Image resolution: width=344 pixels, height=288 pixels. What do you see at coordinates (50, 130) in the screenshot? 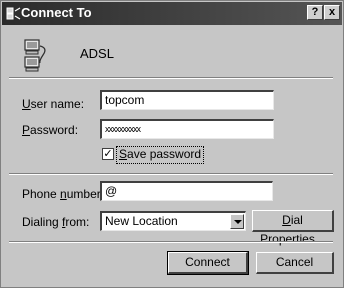
I see `password-label: Password:` at bounding box center [50, 130].